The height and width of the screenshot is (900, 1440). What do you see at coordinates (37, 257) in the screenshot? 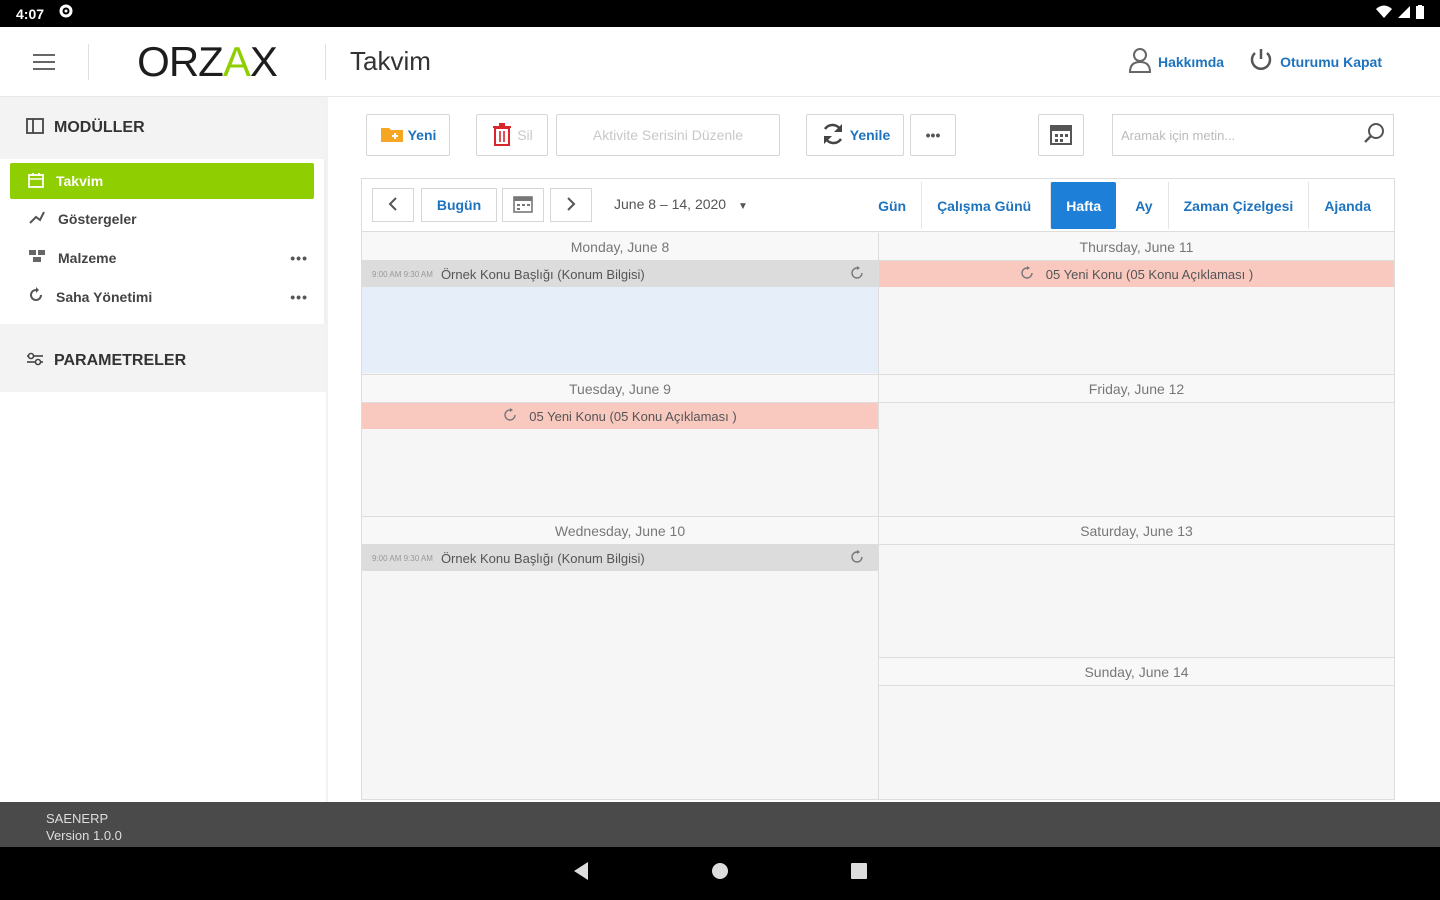
I see `boxes-icon` at bounding box center [37, 257].